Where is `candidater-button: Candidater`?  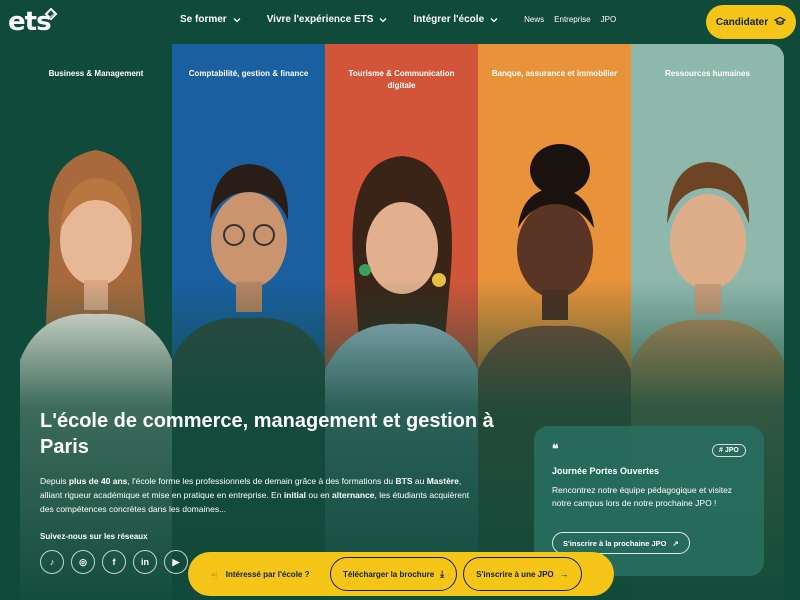 candidater-button: Candidater is located at coordinates (751, 22).